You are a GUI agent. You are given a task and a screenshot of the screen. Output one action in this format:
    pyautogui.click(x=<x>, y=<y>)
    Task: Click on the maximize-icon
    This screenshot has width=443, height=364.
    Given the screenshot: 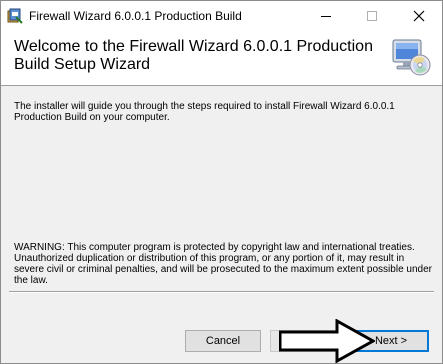 What is the action you would take?
    pyautogui.click(x=372, y=16)
    